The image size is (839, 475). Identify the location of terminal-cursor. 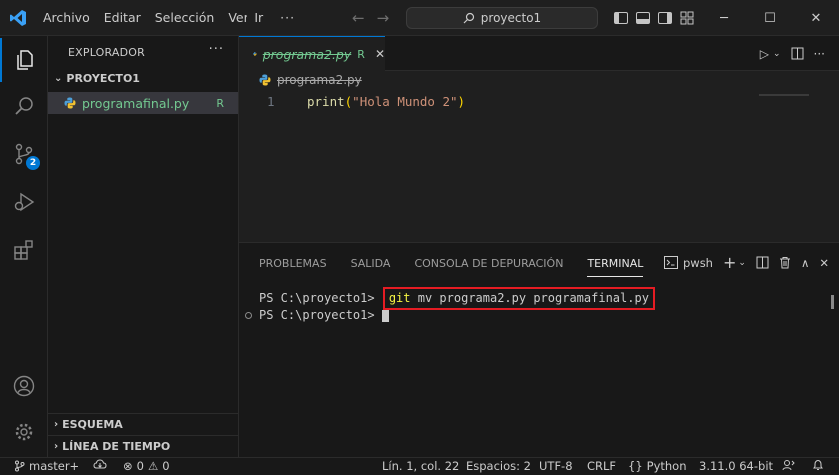
(385, 315).